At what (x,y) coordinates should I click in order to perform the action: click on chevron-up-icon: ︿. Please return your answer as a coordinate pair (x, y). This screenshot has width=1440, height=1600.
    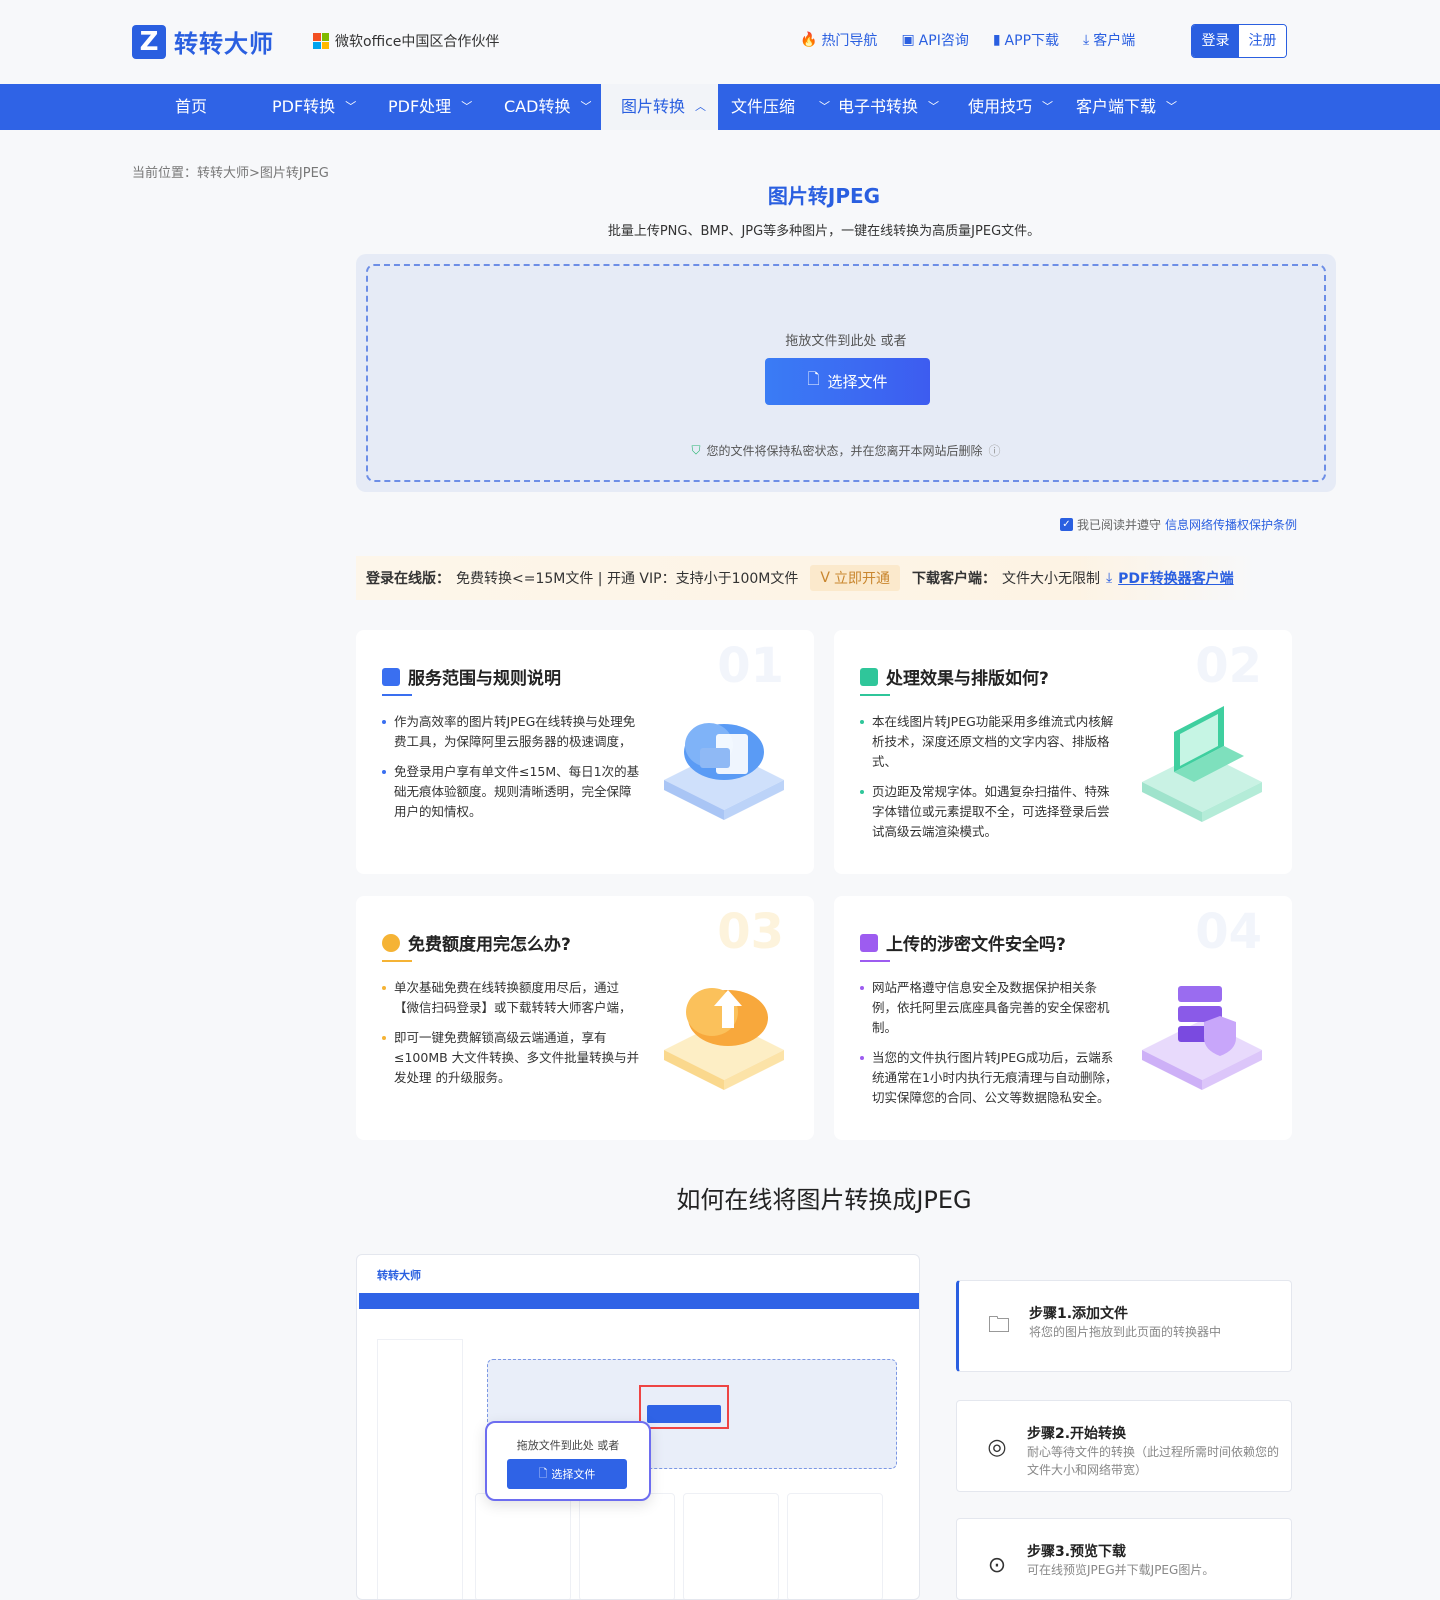
    Looking at the image, I should click on (701, 106).